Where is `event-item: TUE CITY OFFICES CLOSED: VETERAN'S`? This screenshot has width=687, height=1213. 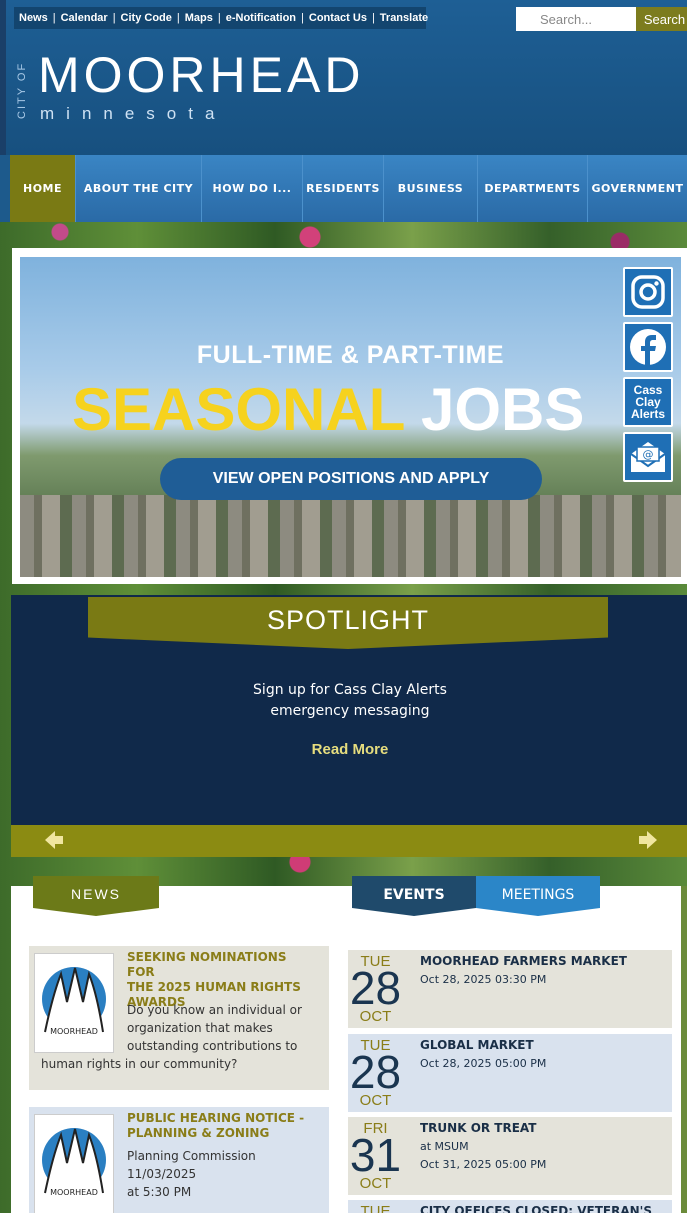
event-item: TUE CITY OFFICES CLOSED: VETERAN'S is located at coordinates (510, 1206).